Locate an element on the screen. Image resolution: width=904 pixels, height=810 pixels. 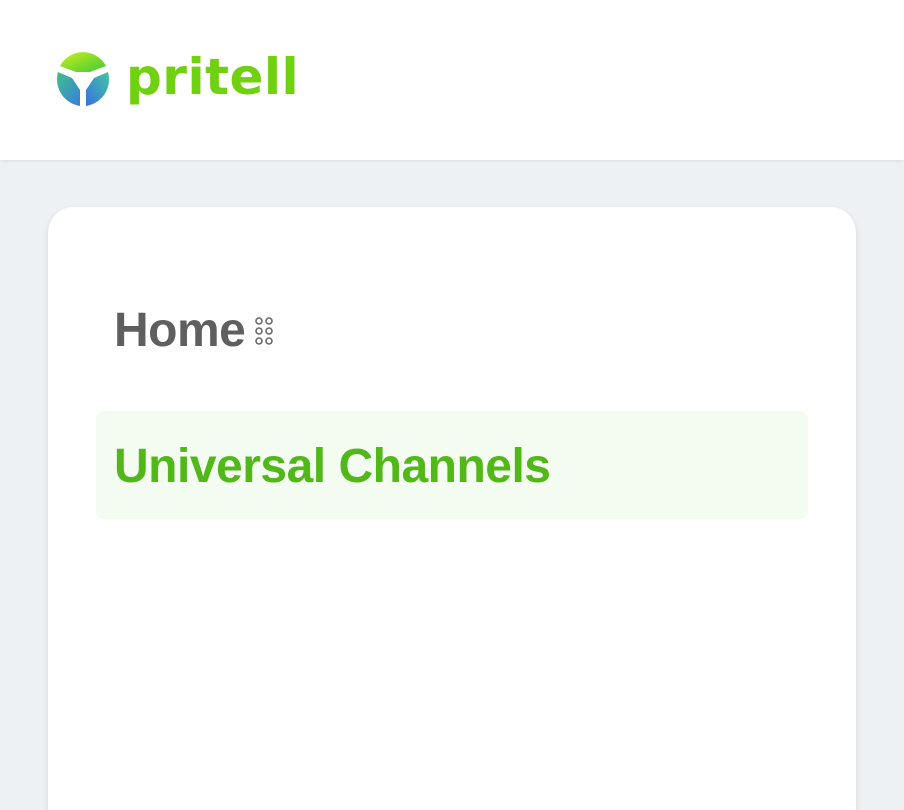
pritell-logo: pritell is located at coordinates (176, 79).